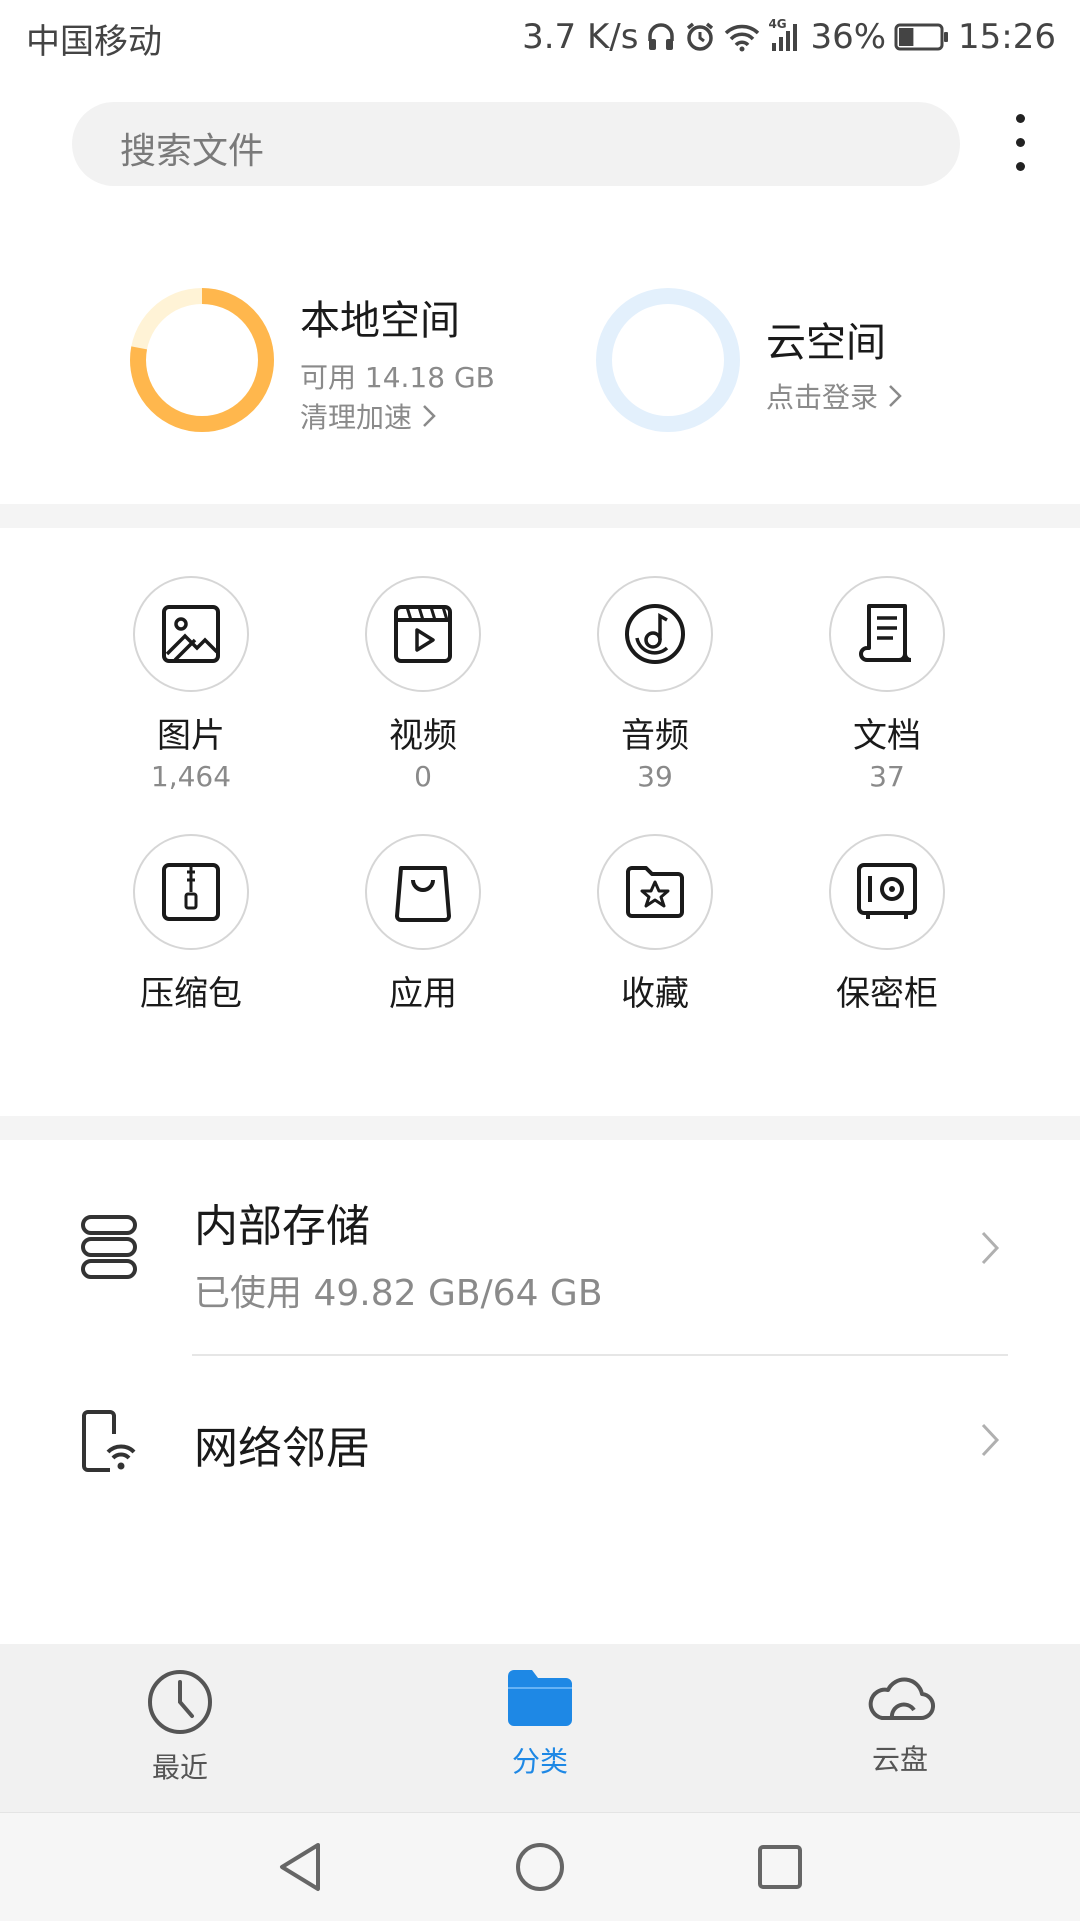  Describe the element at coordinates (887, 776) in the screenshot. I see `category-count: 37` at that location.